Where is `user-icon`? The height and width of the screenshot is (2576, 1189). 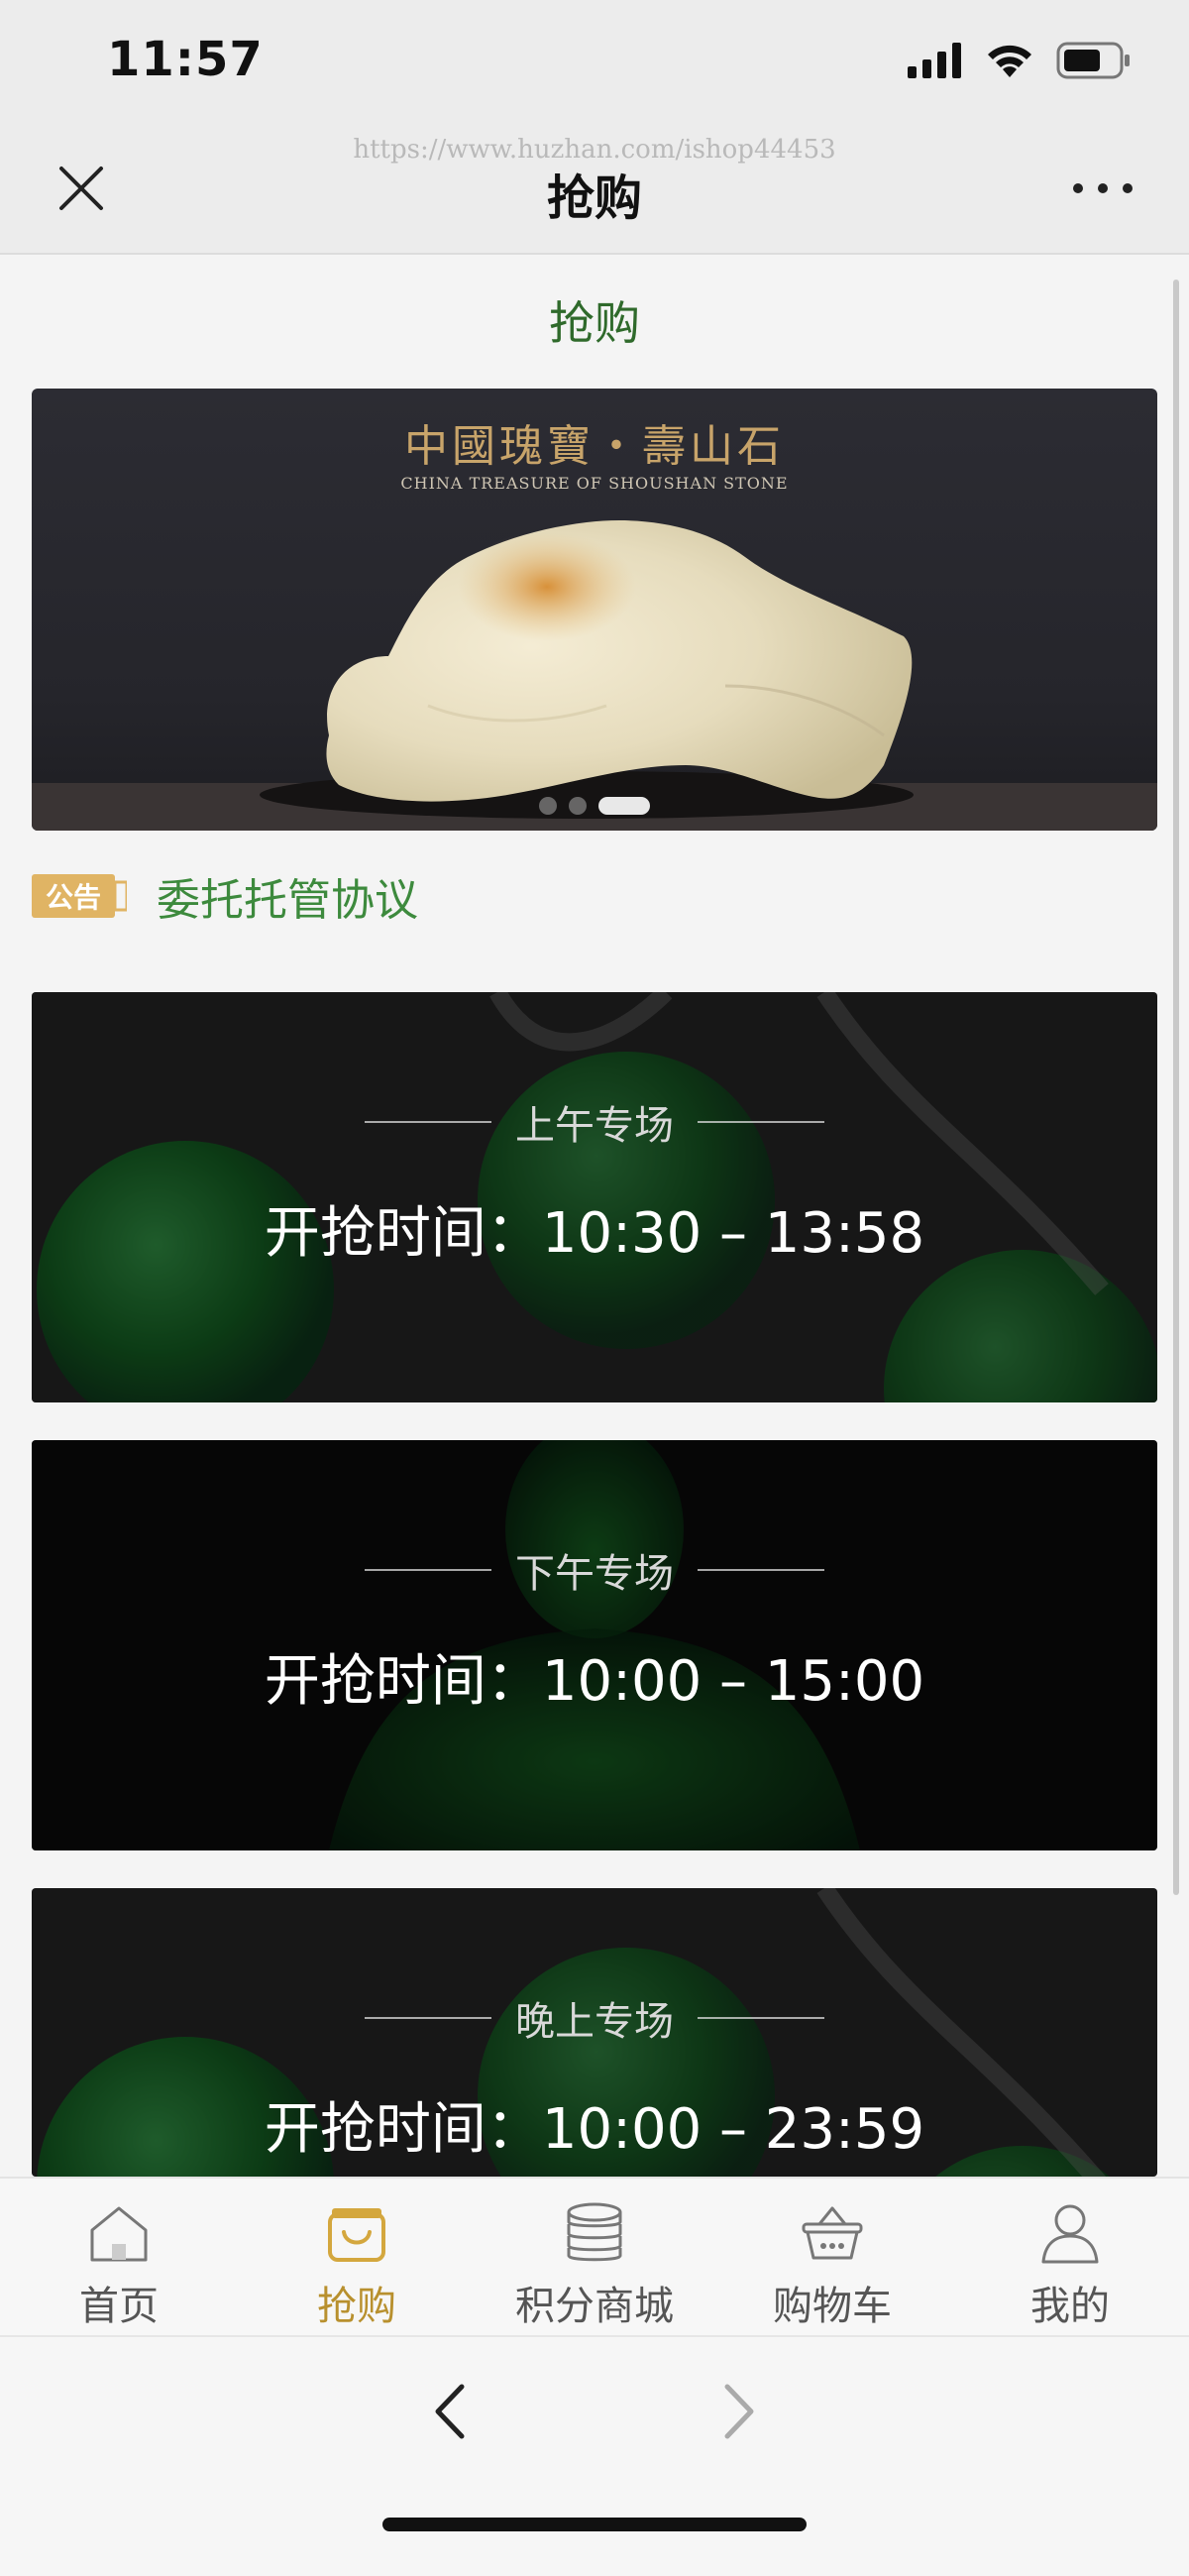
user-icon is located at coordinates (1070, 2234).